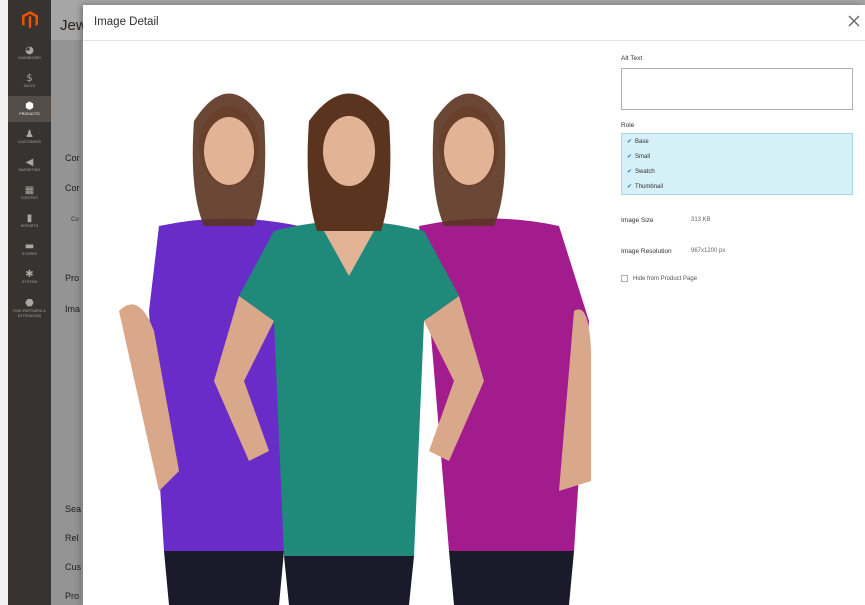  Describe the element at coordinates (29, 162) in the screenshot. I see `megaphone-icon: ◀` at that location.